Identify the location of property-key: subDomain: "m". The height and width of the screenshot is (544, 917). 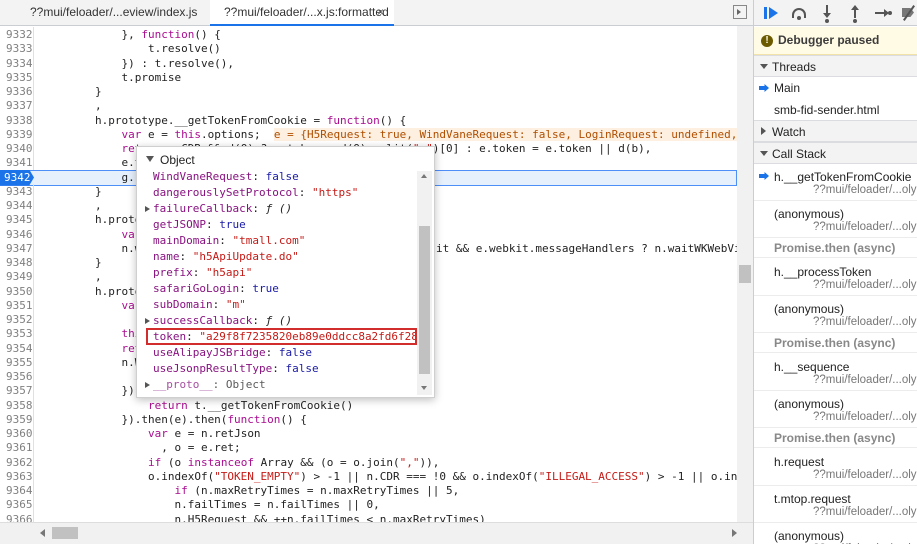
(199, 304).